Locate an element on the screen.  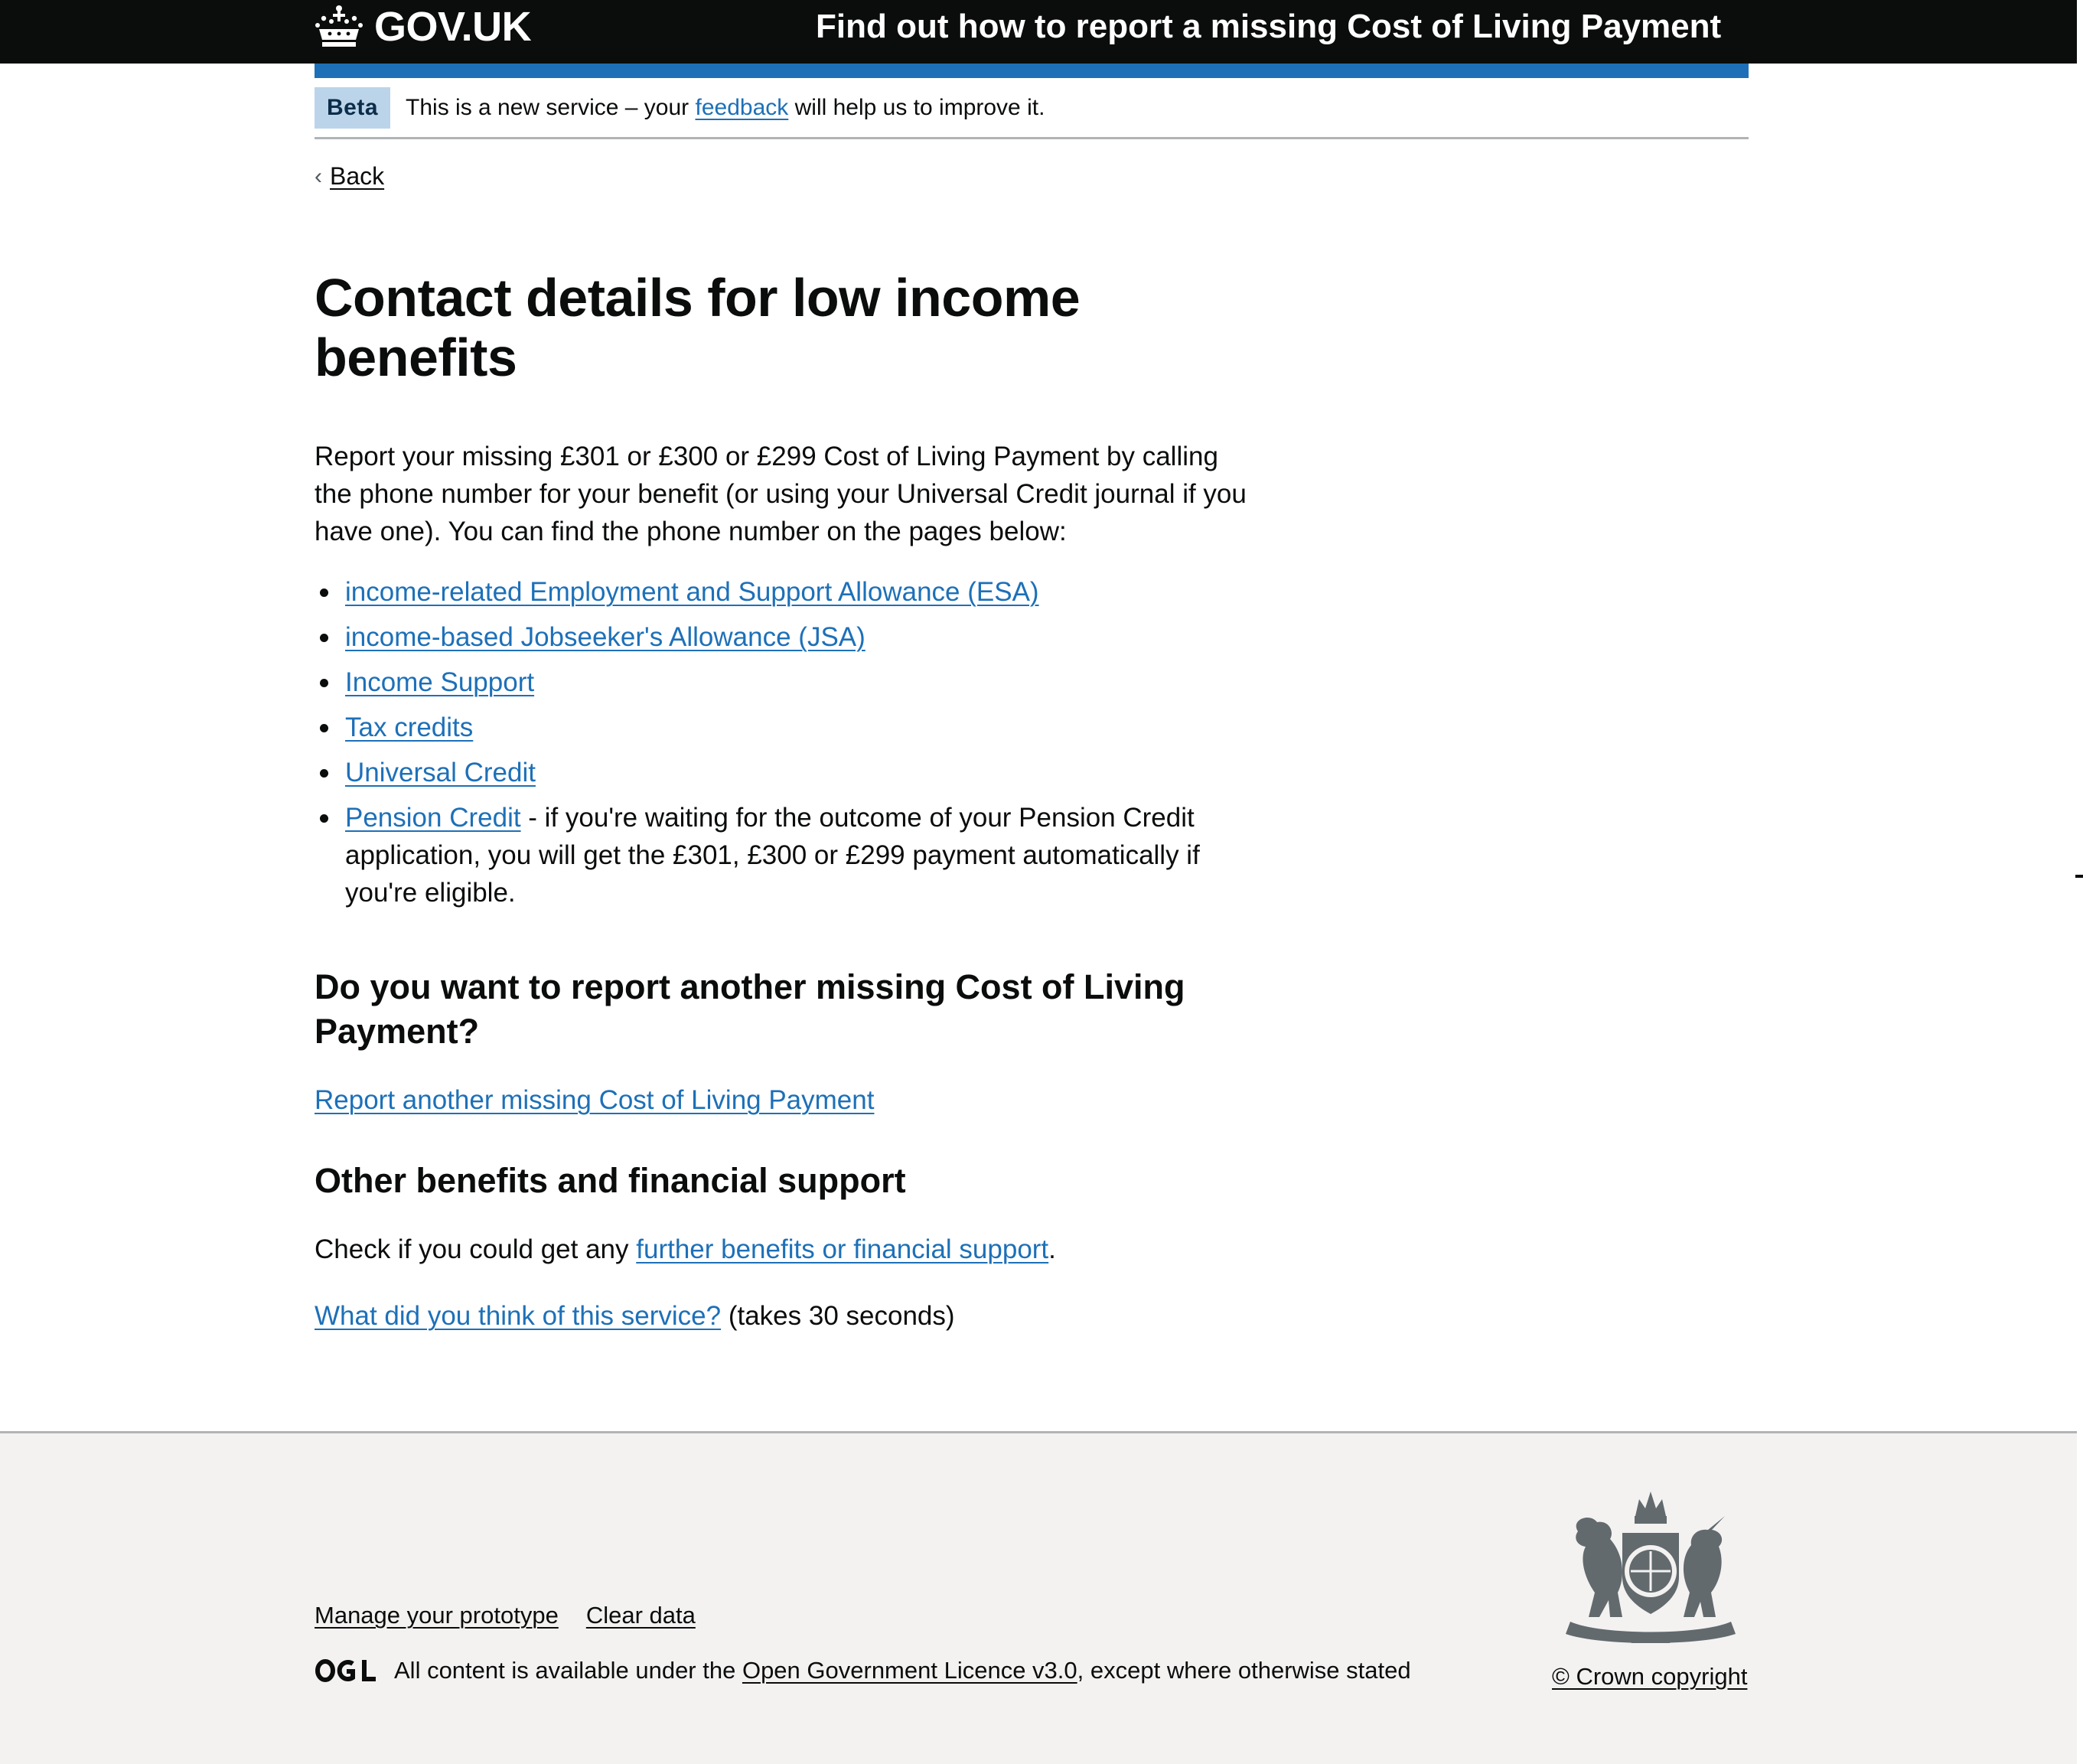
phase-text-before: This is a new service – your is located at coordinates (551, 107).